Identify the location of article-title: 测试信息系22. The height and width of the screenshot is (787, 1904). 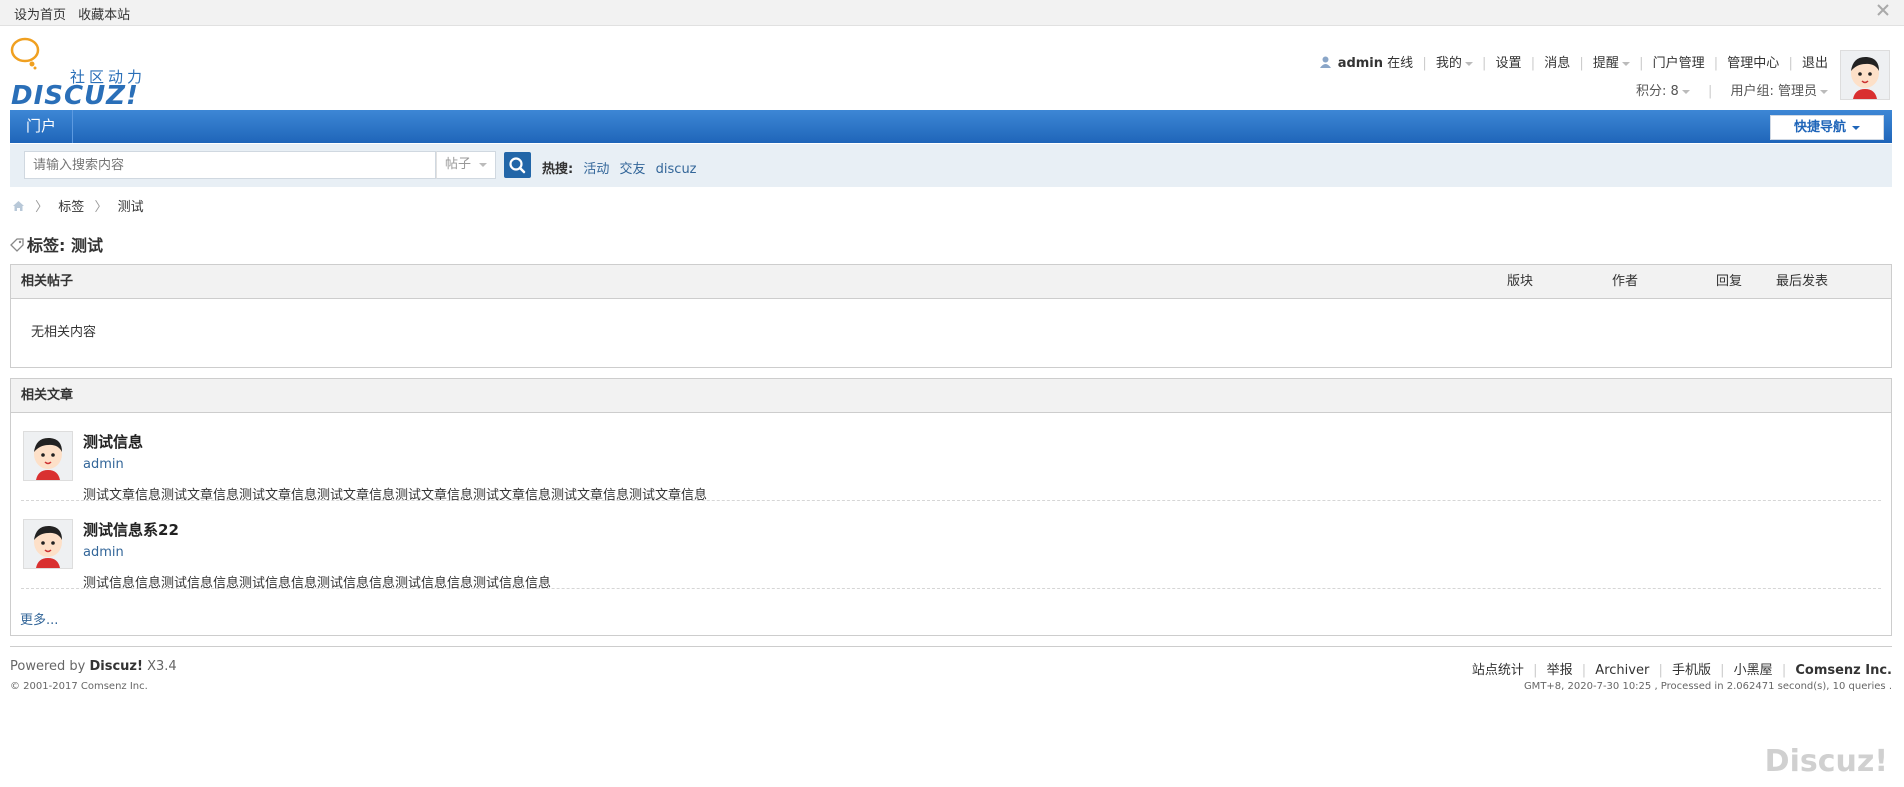
(131, 529).